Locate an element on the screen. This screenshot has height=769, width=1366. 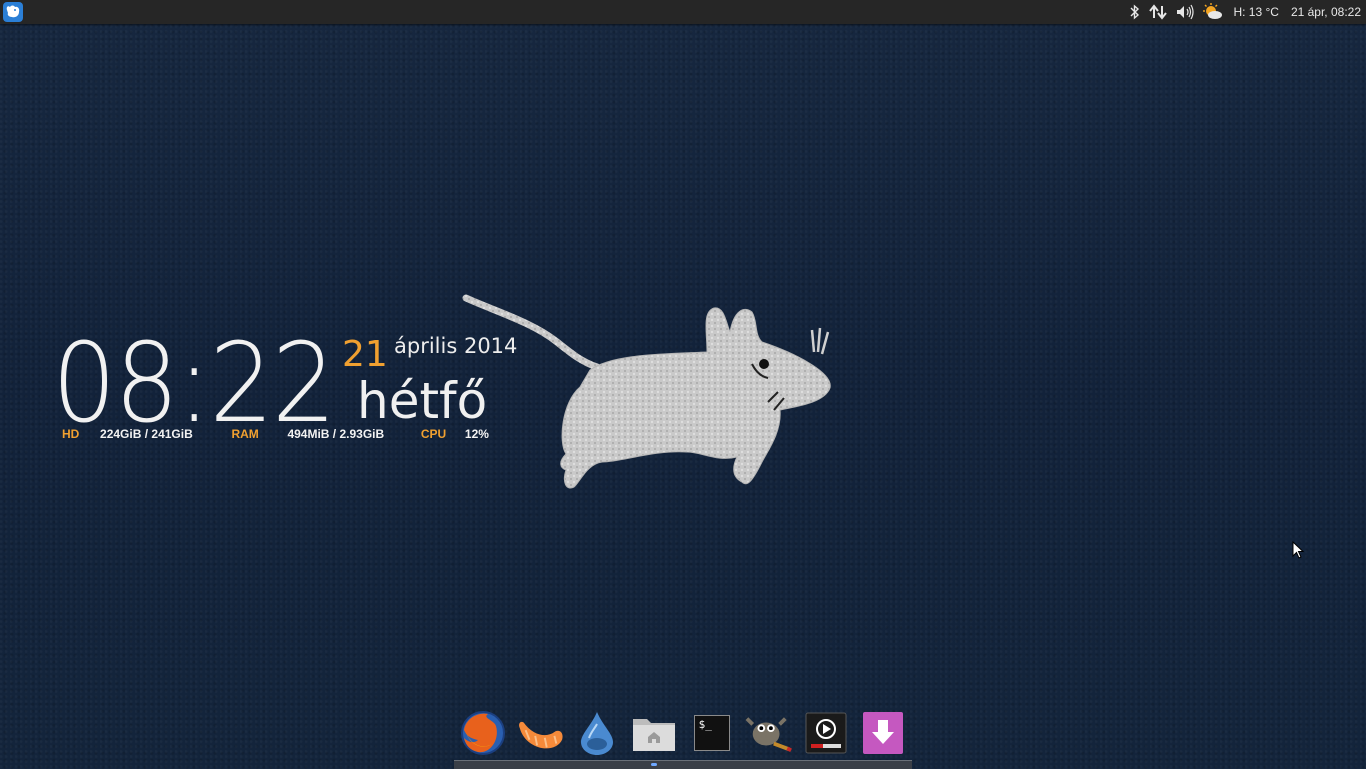
applications-menu-button is located at coordinates (13, 12).